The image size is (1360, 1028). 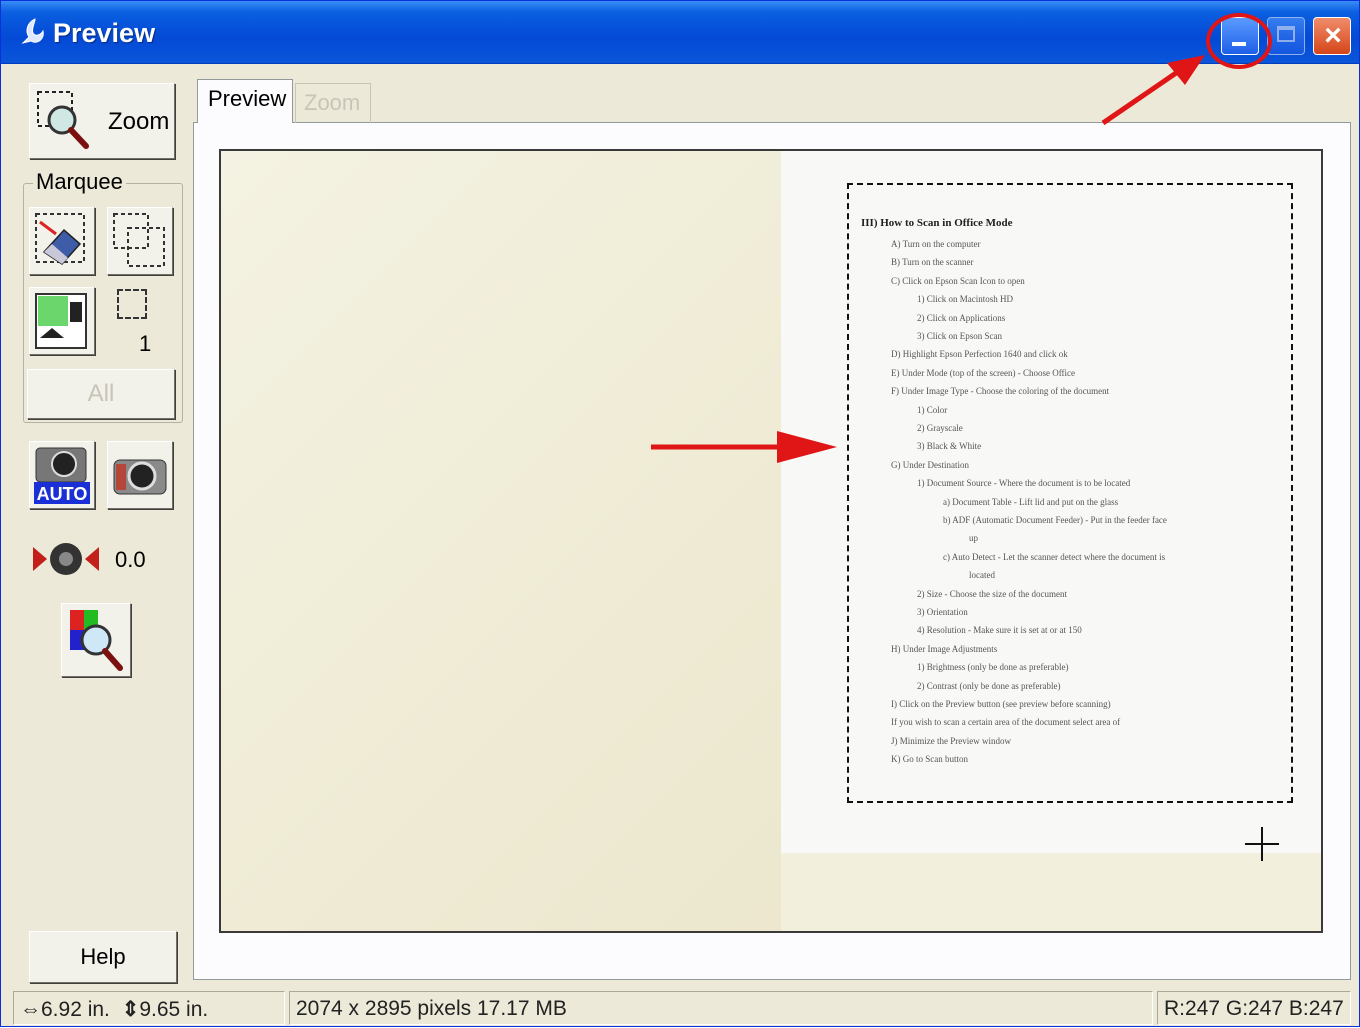 I want to click on duplicate-marquee-icon, so click(x=139, y=240).